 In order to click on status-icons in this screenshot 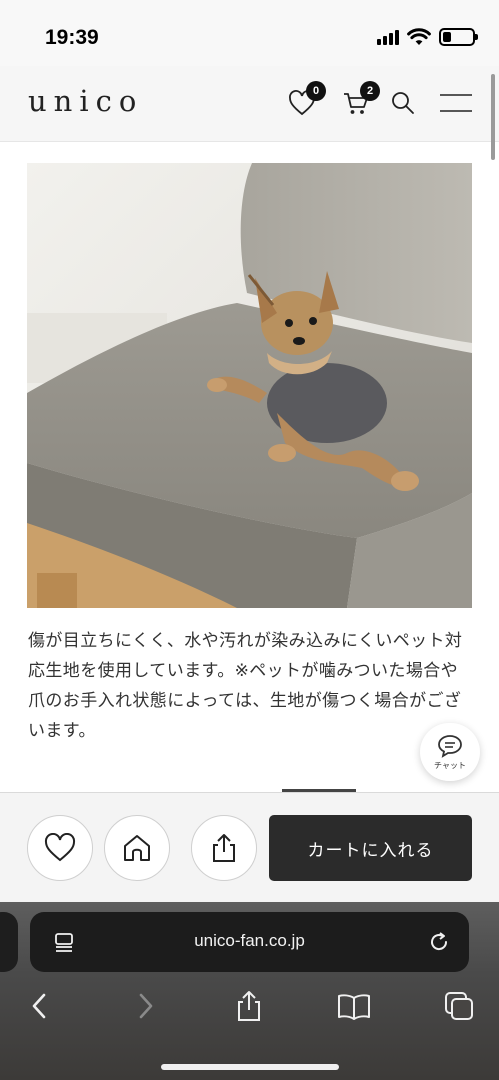, I will do `click(427, 37)`.